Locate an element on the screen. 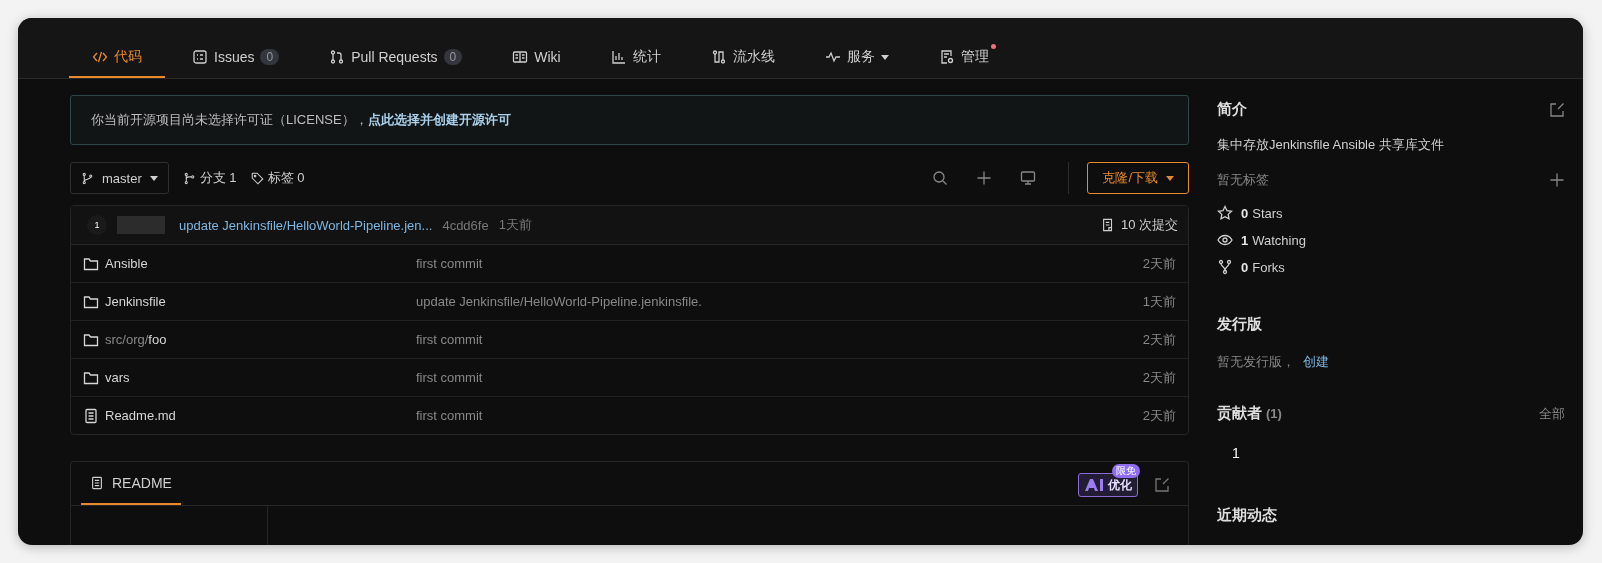 The image size is (1602, 563). nav-tab: 流水线 is located at coordinates (742, 58).